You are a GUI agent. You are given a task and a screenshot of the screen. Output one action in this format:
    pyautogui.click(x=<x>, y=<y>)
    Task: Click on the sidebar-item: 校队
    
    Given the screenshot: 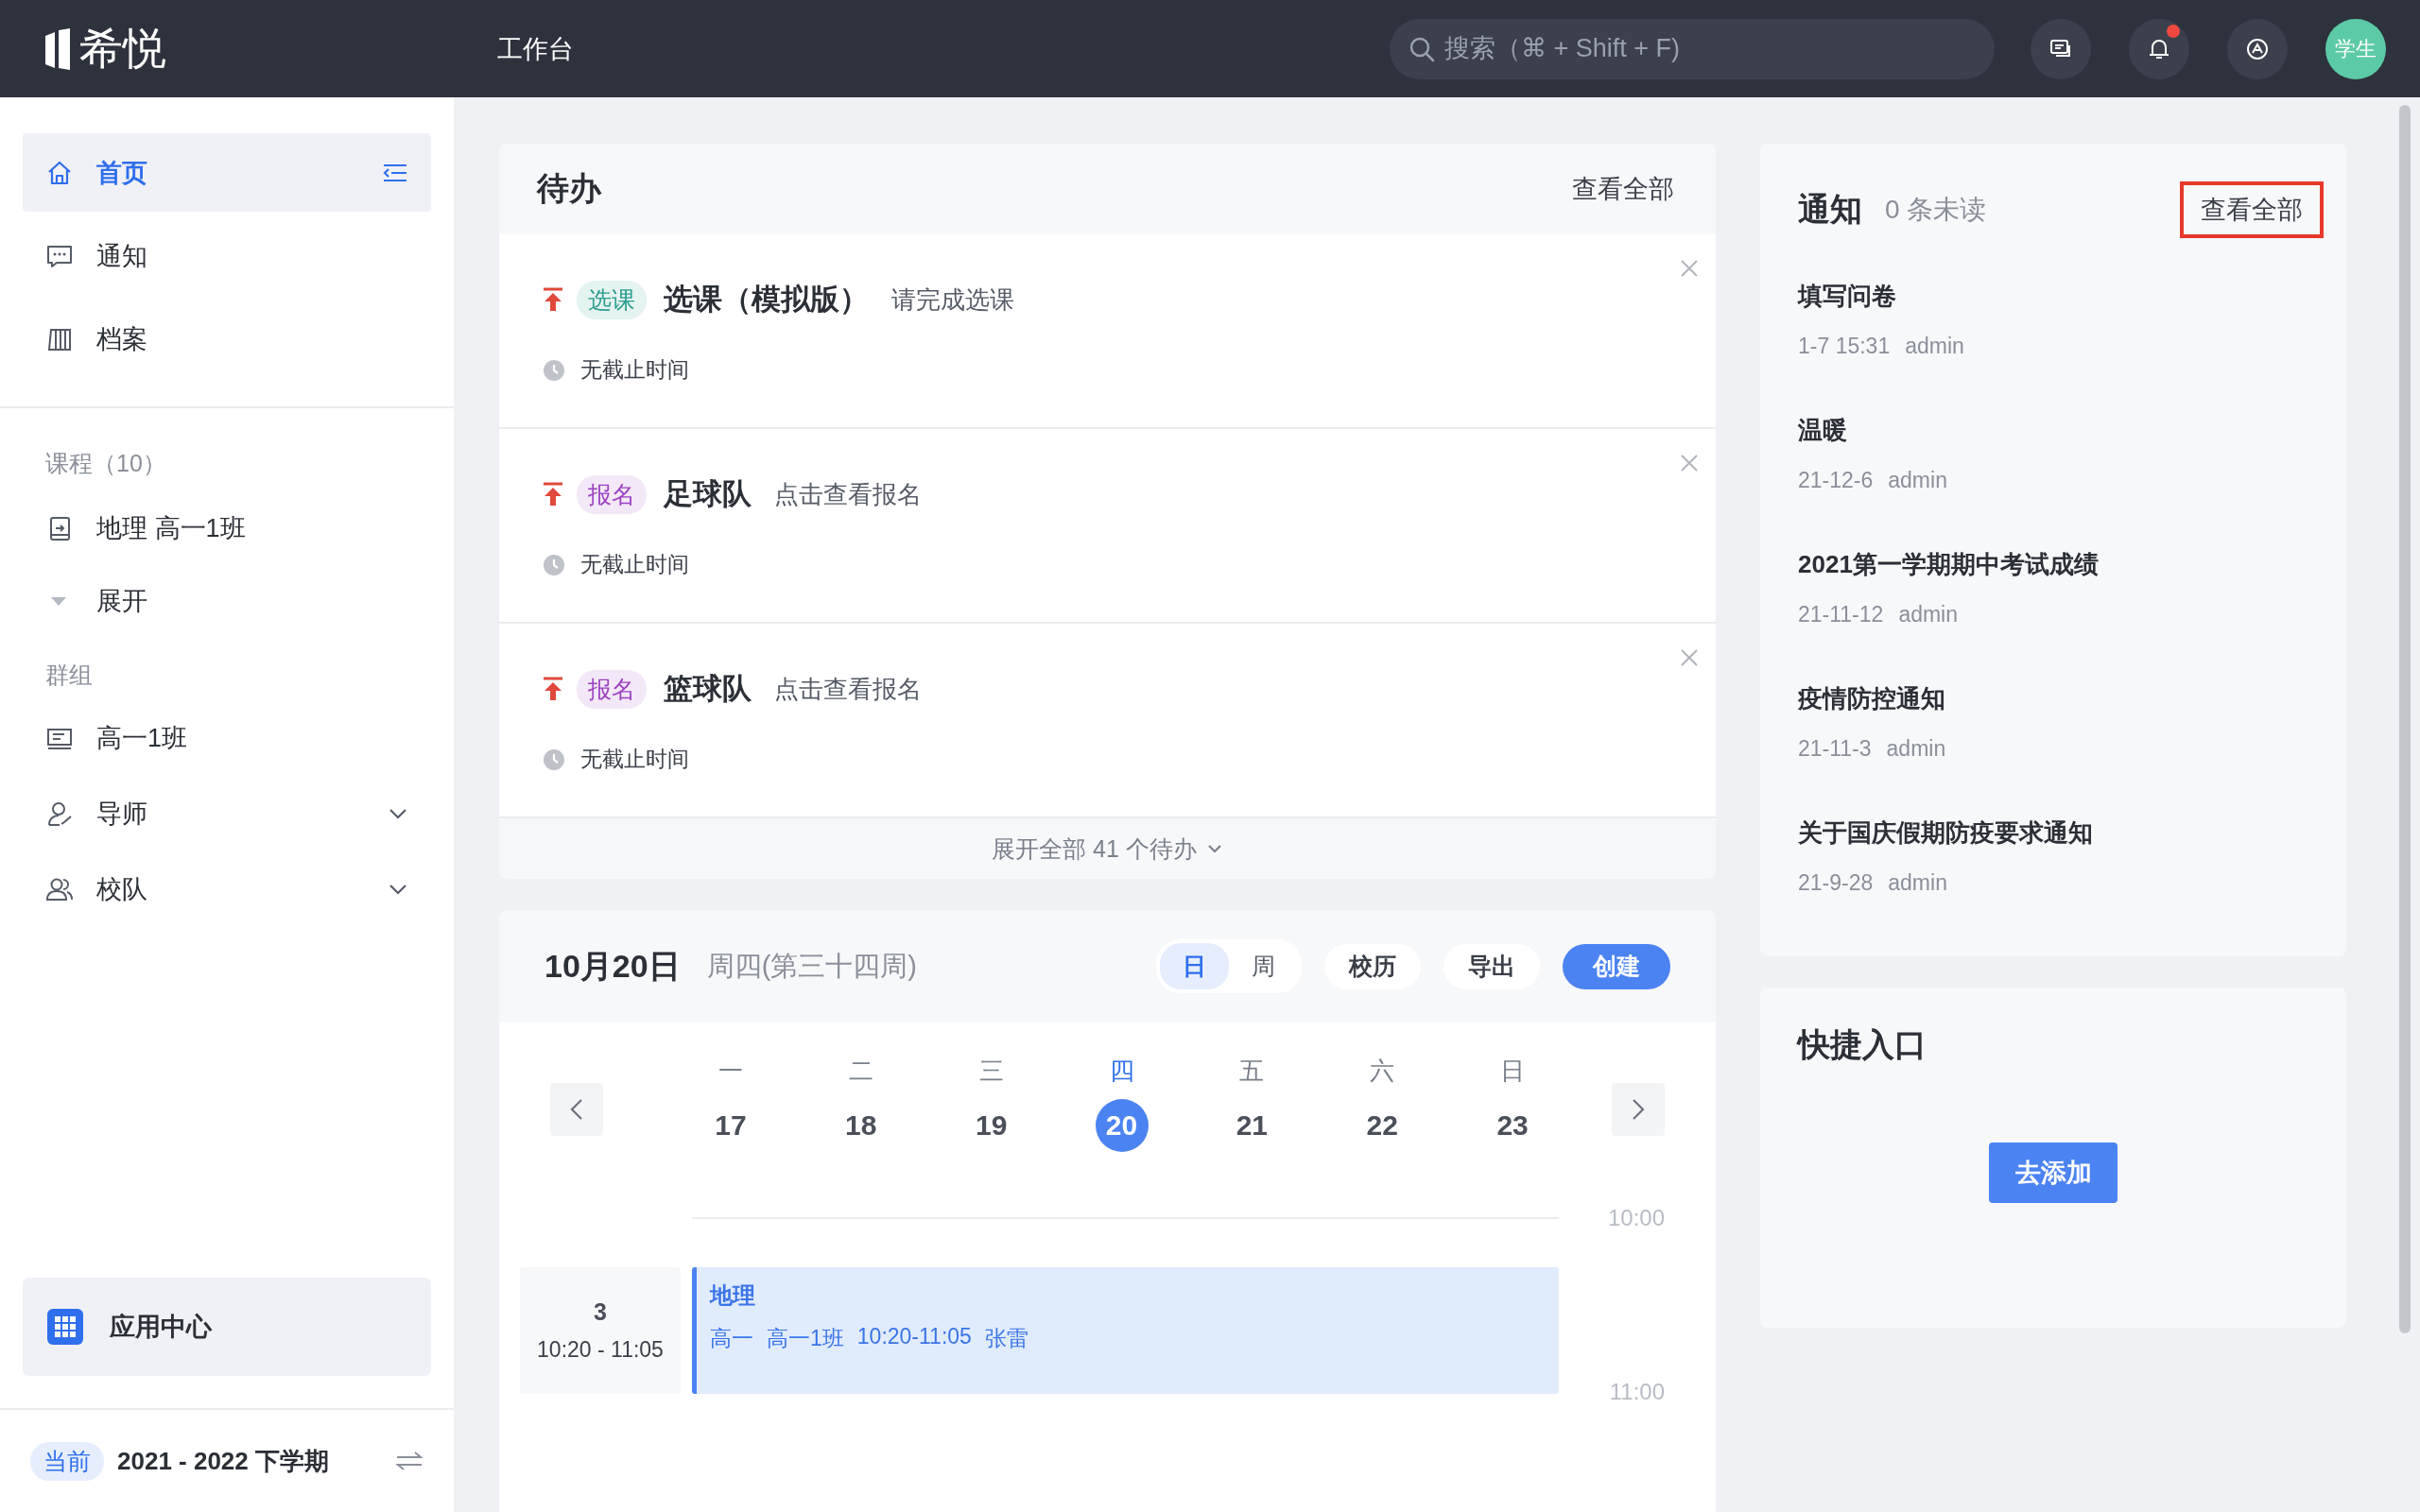 What is the action you would take?
    pyautogui.click(x=227, y=889)
    